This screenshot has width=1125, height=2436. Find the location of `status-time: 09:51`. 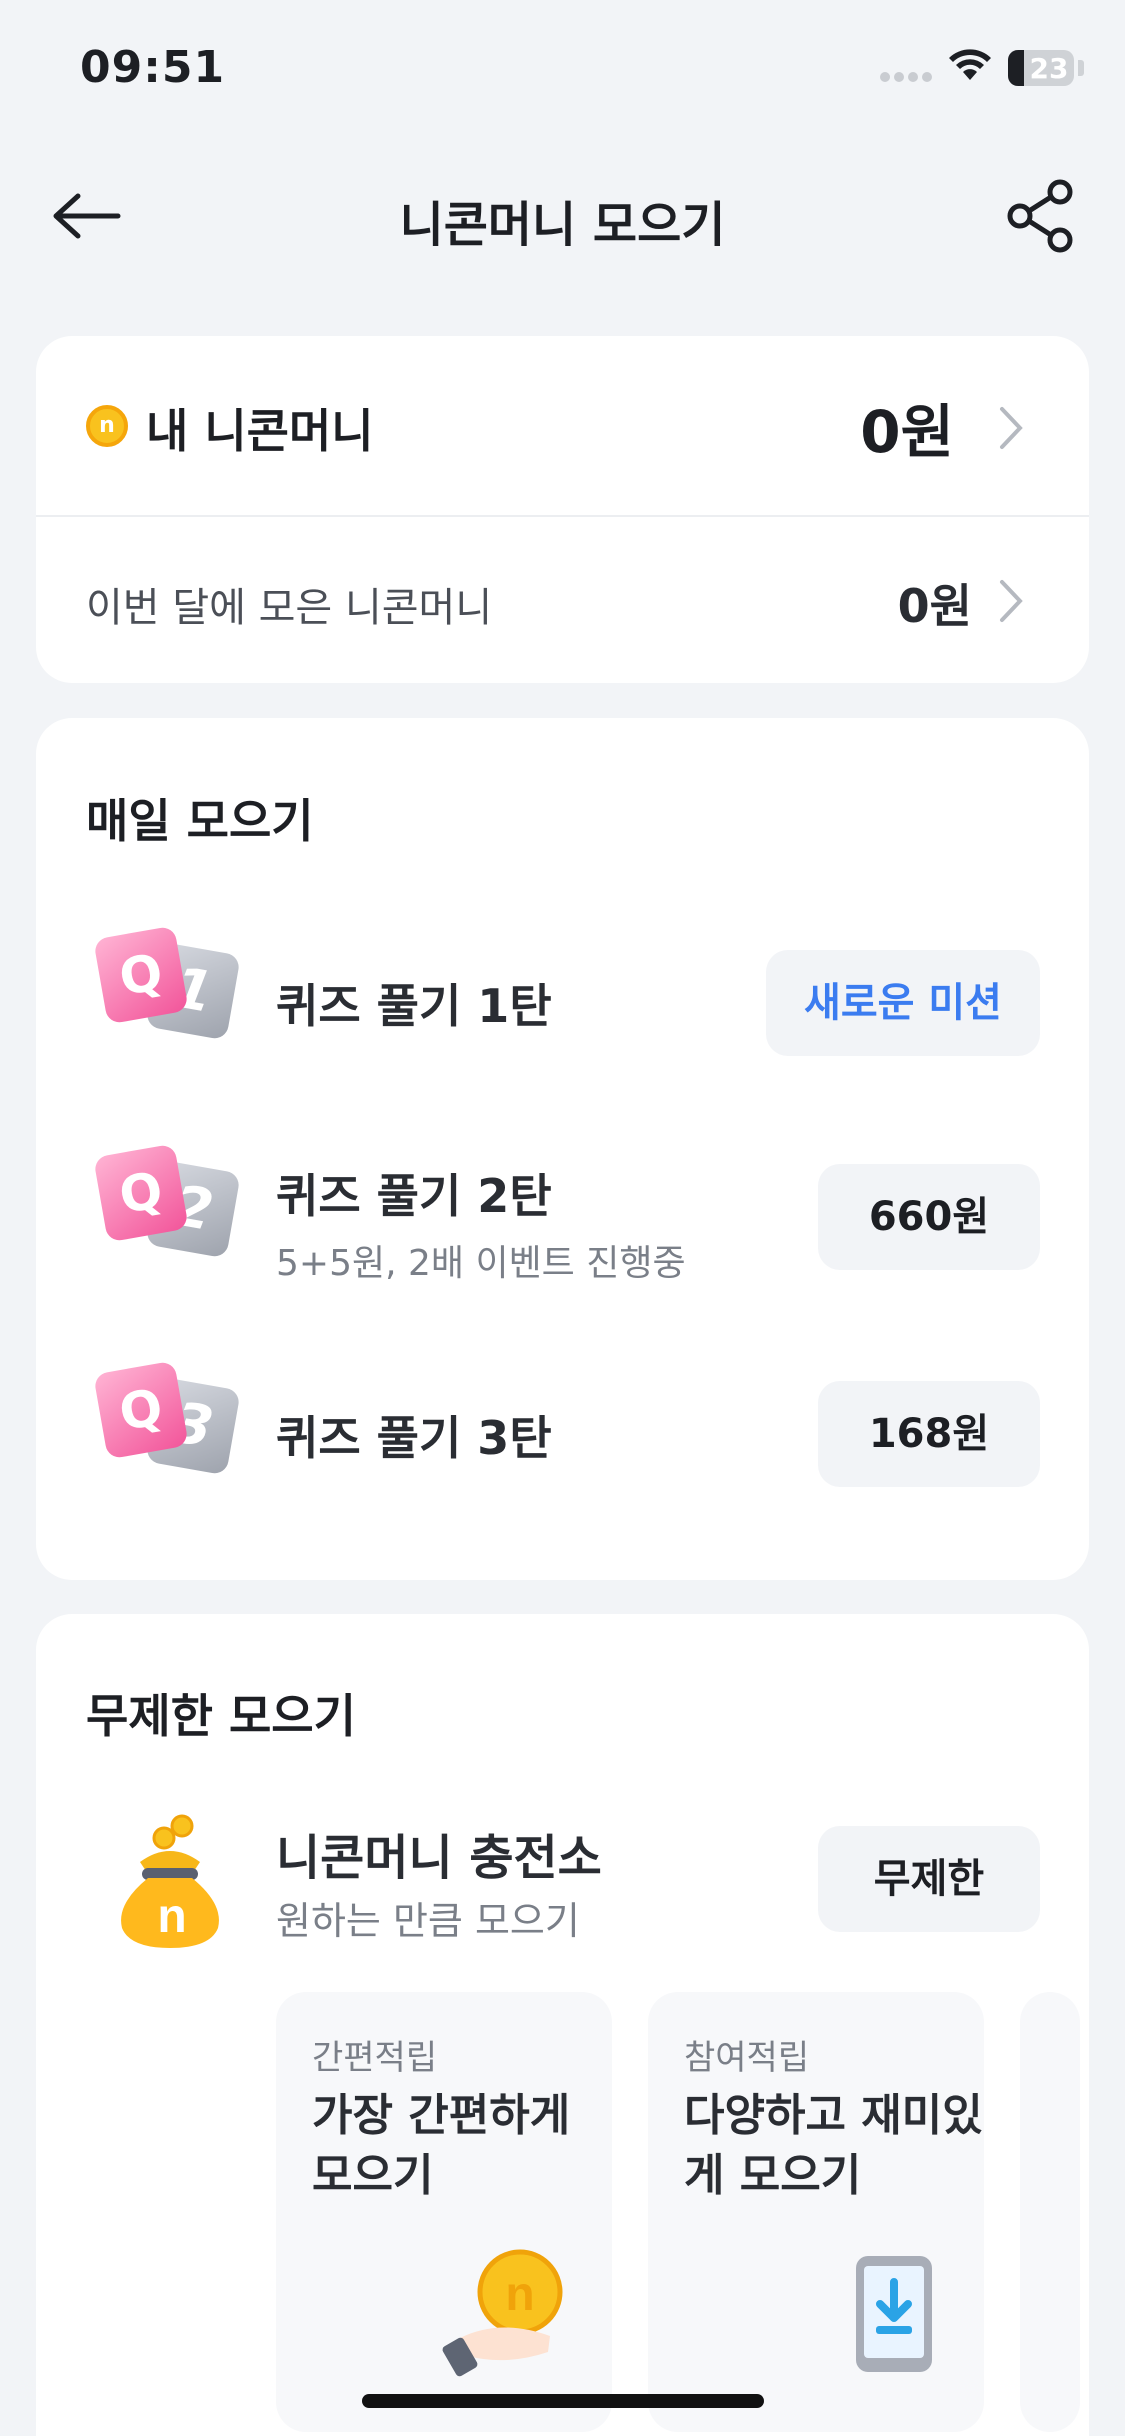

status-time: 09:51 is located at coordinates (153, 67).